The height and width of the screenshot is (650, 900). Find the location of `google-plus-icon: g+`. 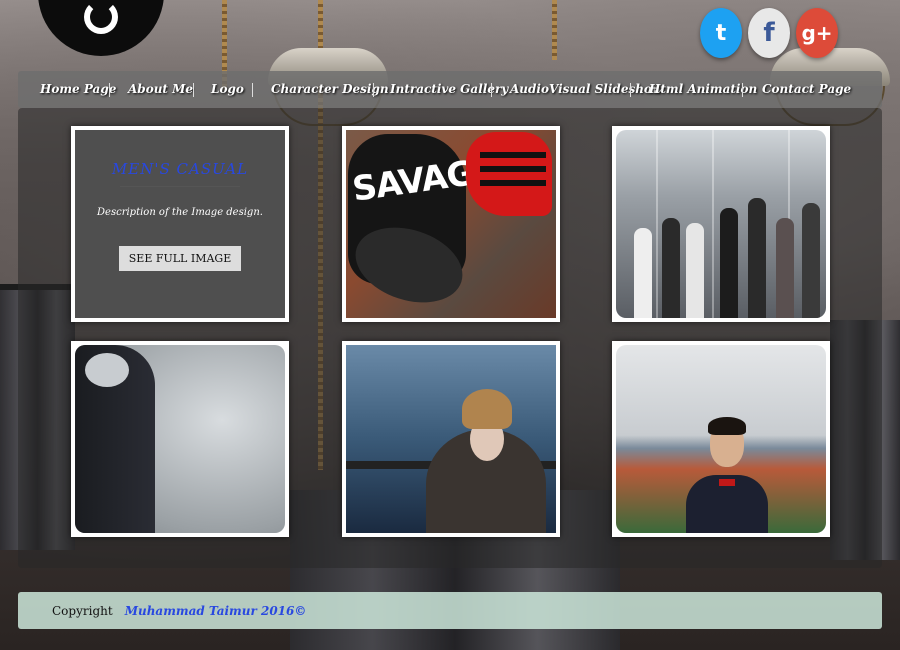

google-plus-icon: g+ is located at coordinates (817, 33).